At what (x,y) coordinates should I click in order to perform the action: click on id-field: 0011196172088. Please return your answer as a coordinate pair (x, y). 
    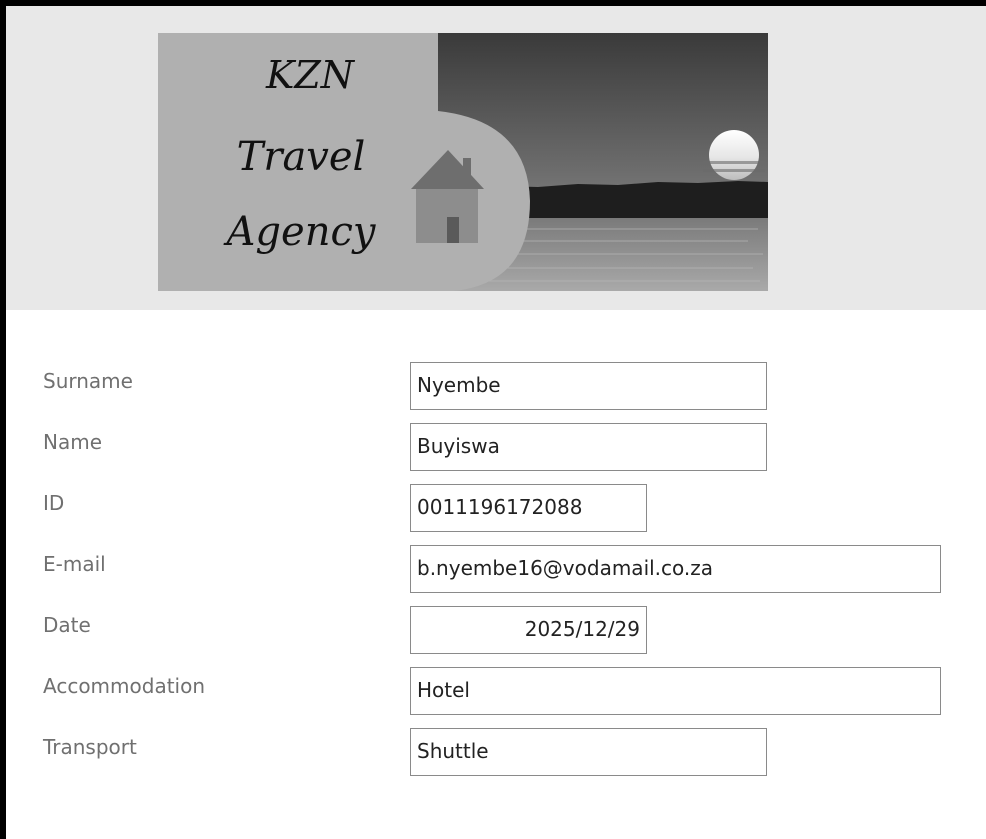
    Looking at the image, I should click on (528, 508).